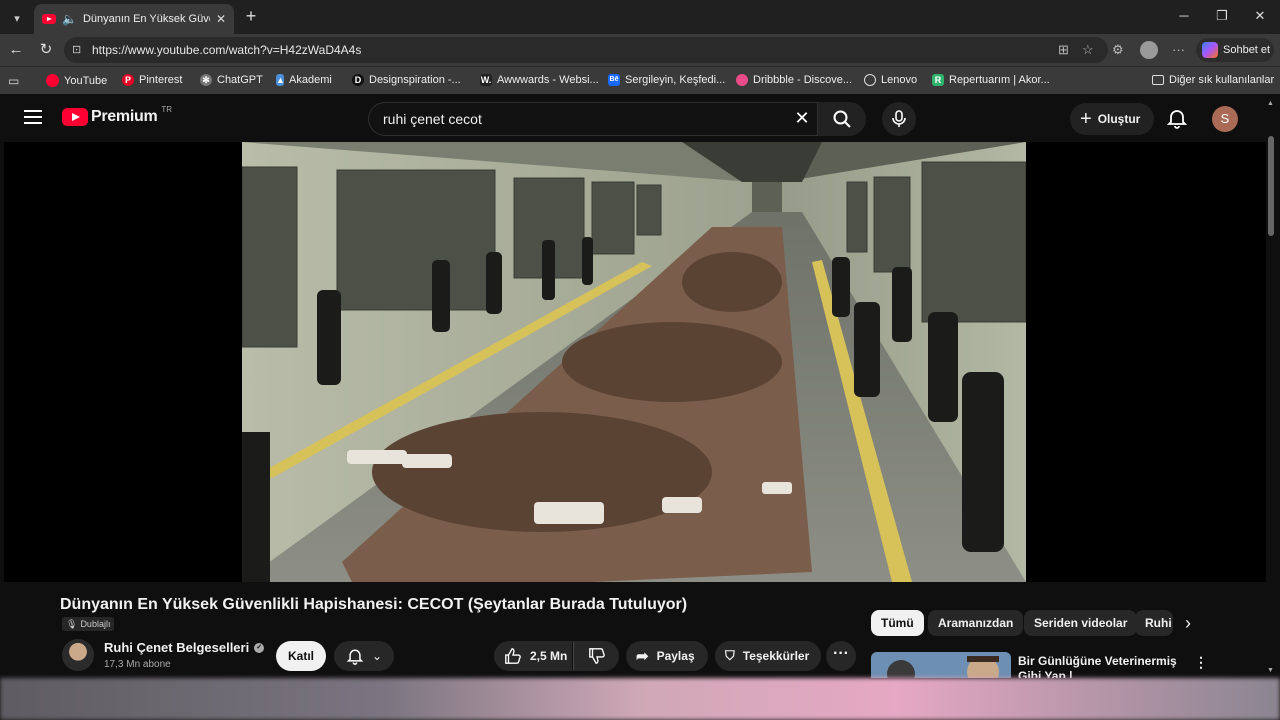 This screenshot has width=1280, height=720. Describe the element at coordinates (137, 664) in the screenshot. I see `subscriber-count: 17,3 Mn abone` at that location.